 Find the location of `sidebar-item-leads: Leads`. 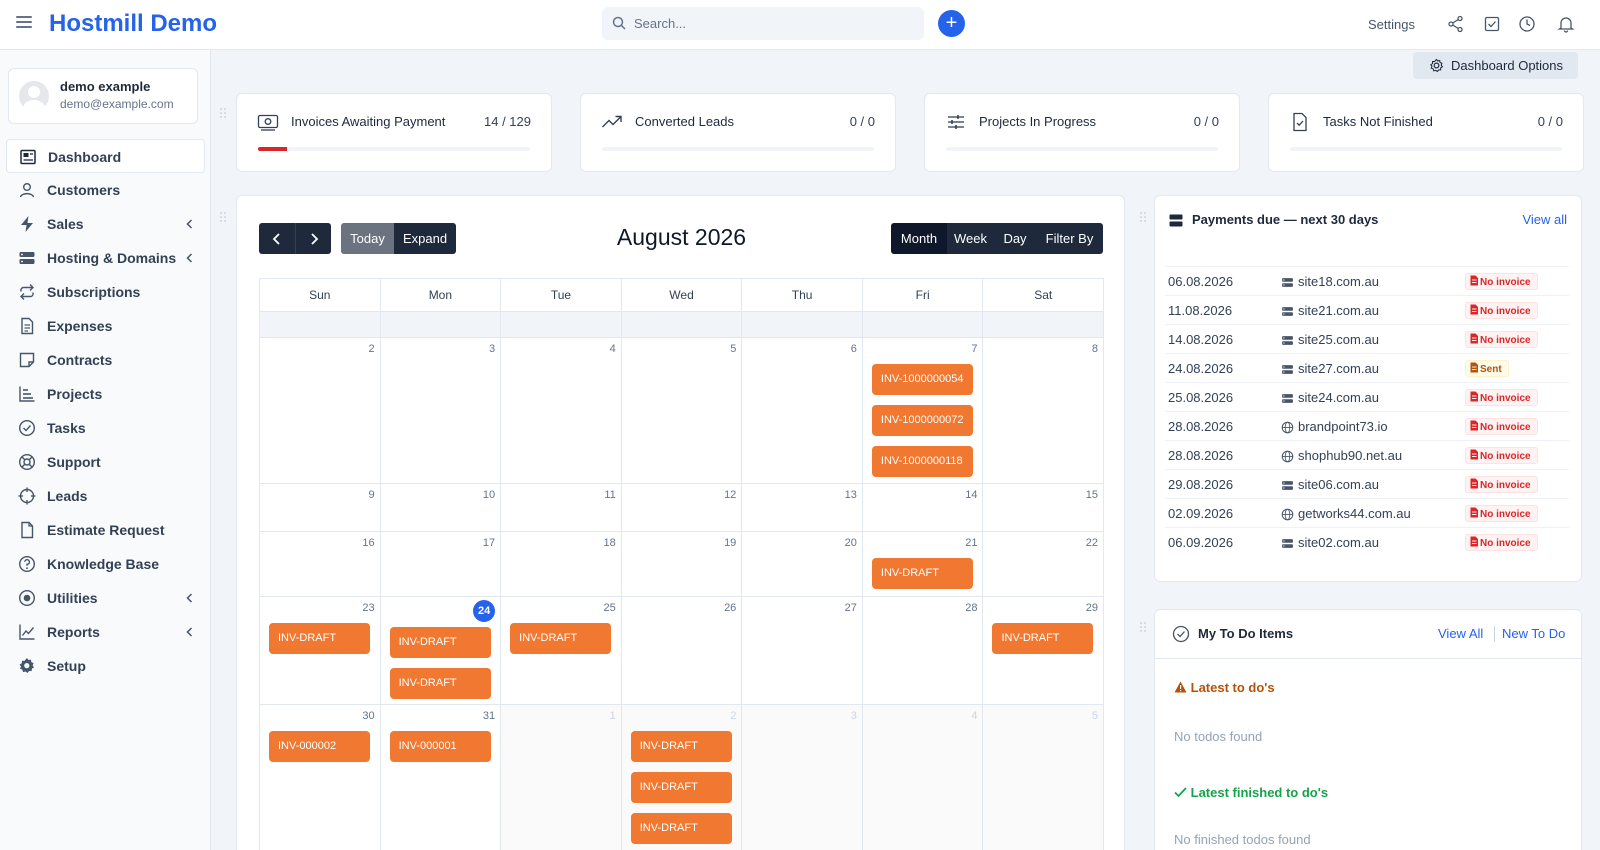

sidebar-item-leads: Leads is located at coordinates (105, 496).